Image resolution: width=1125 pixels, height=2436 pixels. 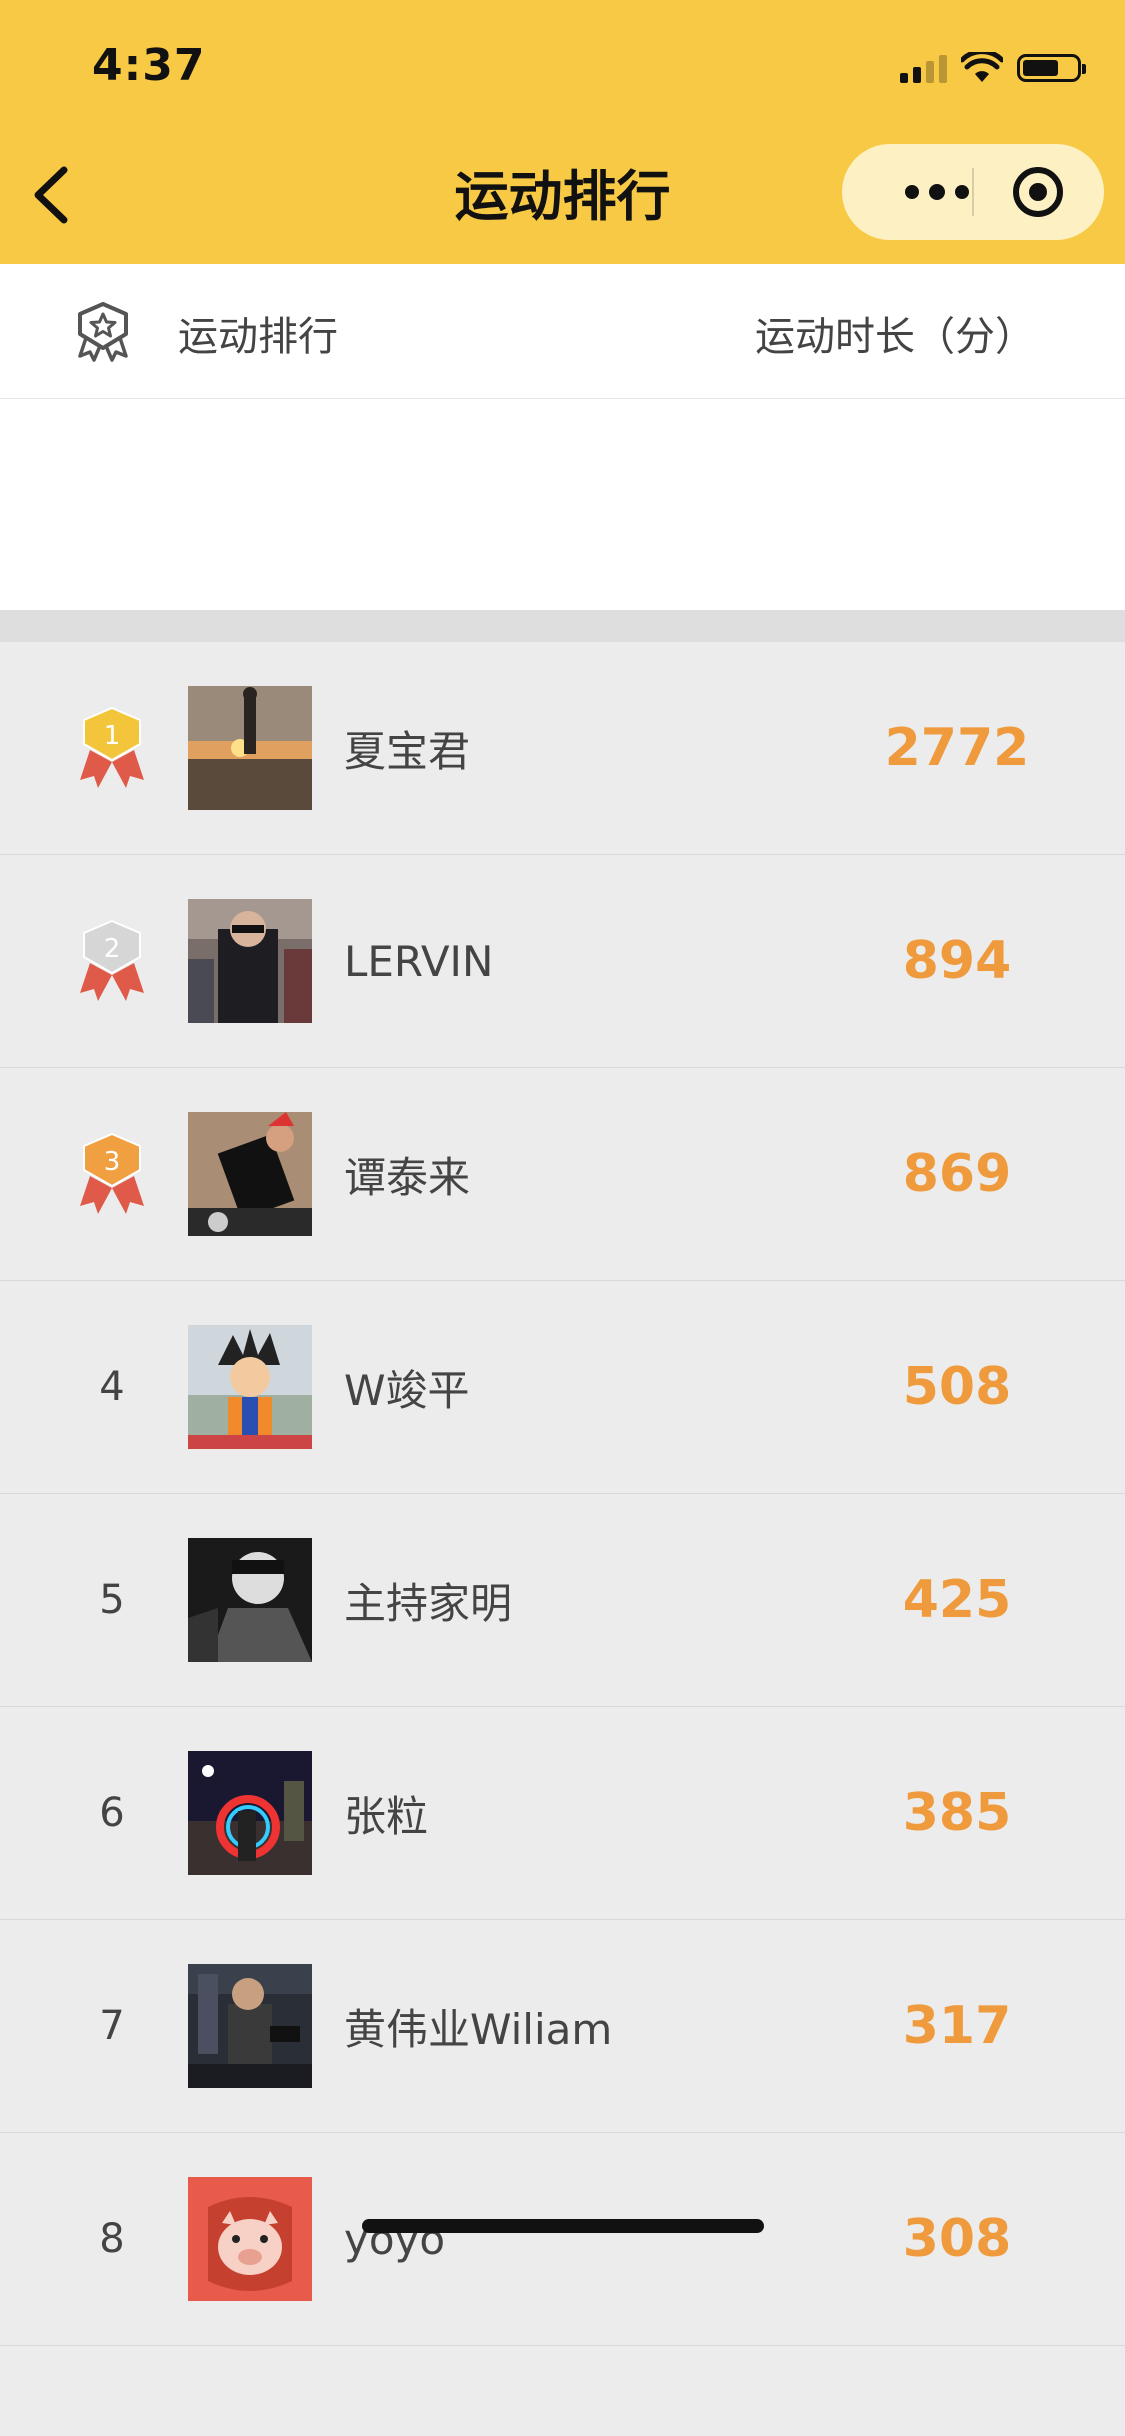 I want to click on exercise-minutes: 317, so click(x=957, y=2026).